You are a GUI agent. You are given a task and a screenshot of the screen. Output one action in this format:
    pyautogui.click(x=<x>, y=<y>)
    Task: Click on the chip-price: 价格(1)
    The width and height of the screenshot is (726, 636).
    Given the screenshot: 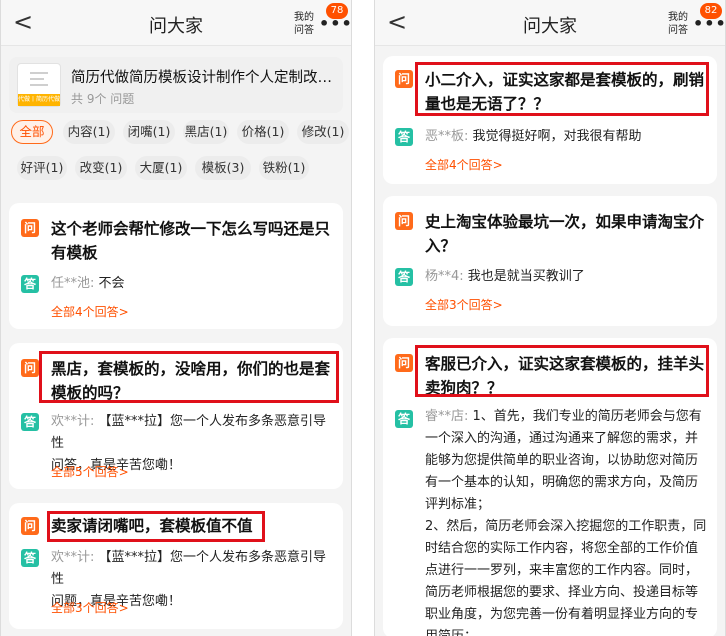 What is the action you would take?
    pyautogui.click(x=263, y=132)
    